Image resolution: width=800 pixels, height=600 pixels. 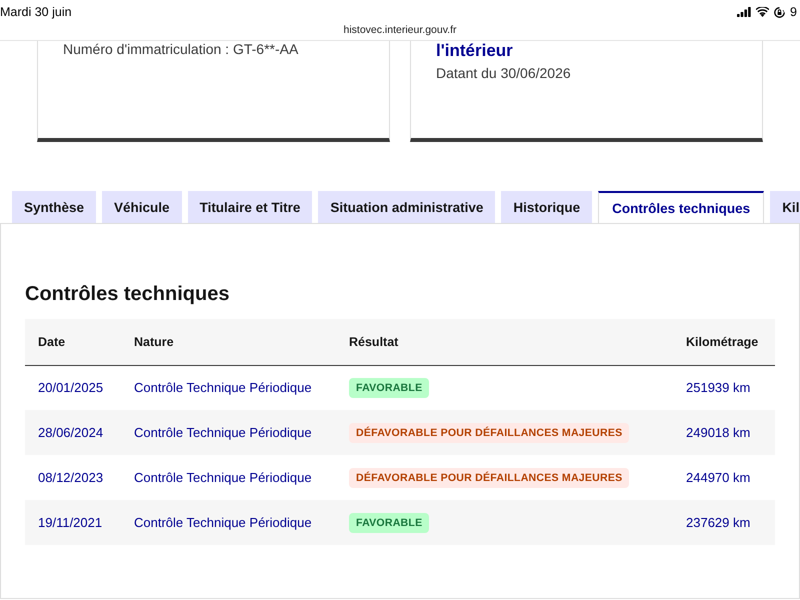 I want to click on tab: Synthèse, so click(x=54, y=207).